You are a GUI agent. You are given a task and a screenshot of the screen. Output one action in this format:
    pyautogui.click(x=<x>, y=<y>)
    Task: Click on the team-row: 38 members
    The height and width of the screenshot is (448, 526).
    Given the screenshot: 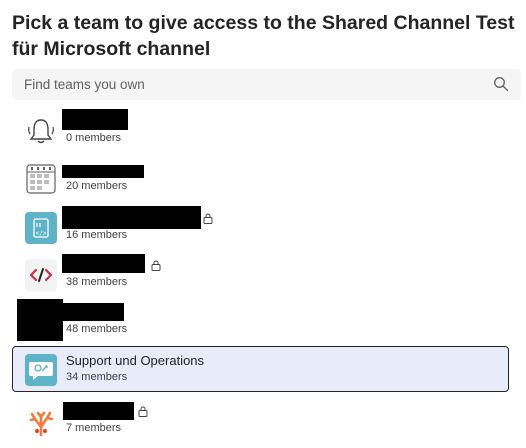 What is the action you would take?
    pyautogui.click(x=260, y=274)
    